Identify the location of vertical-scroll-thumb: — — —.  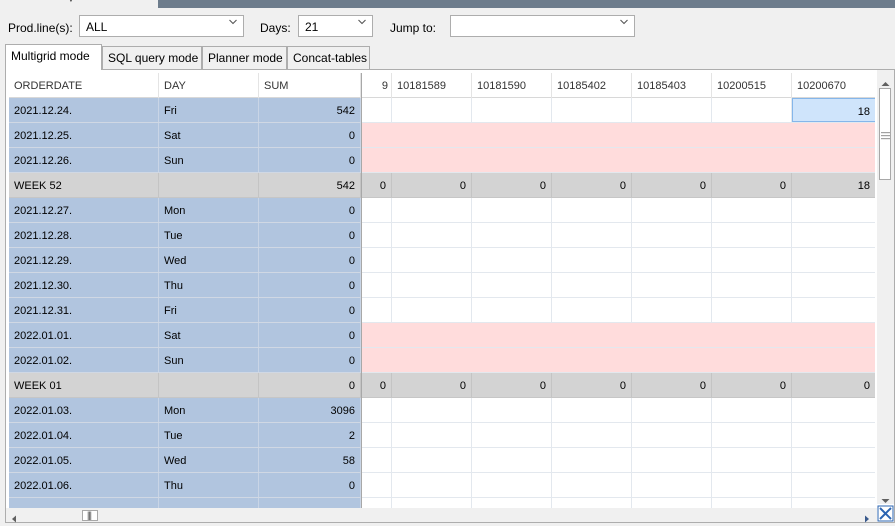
(885, 134).